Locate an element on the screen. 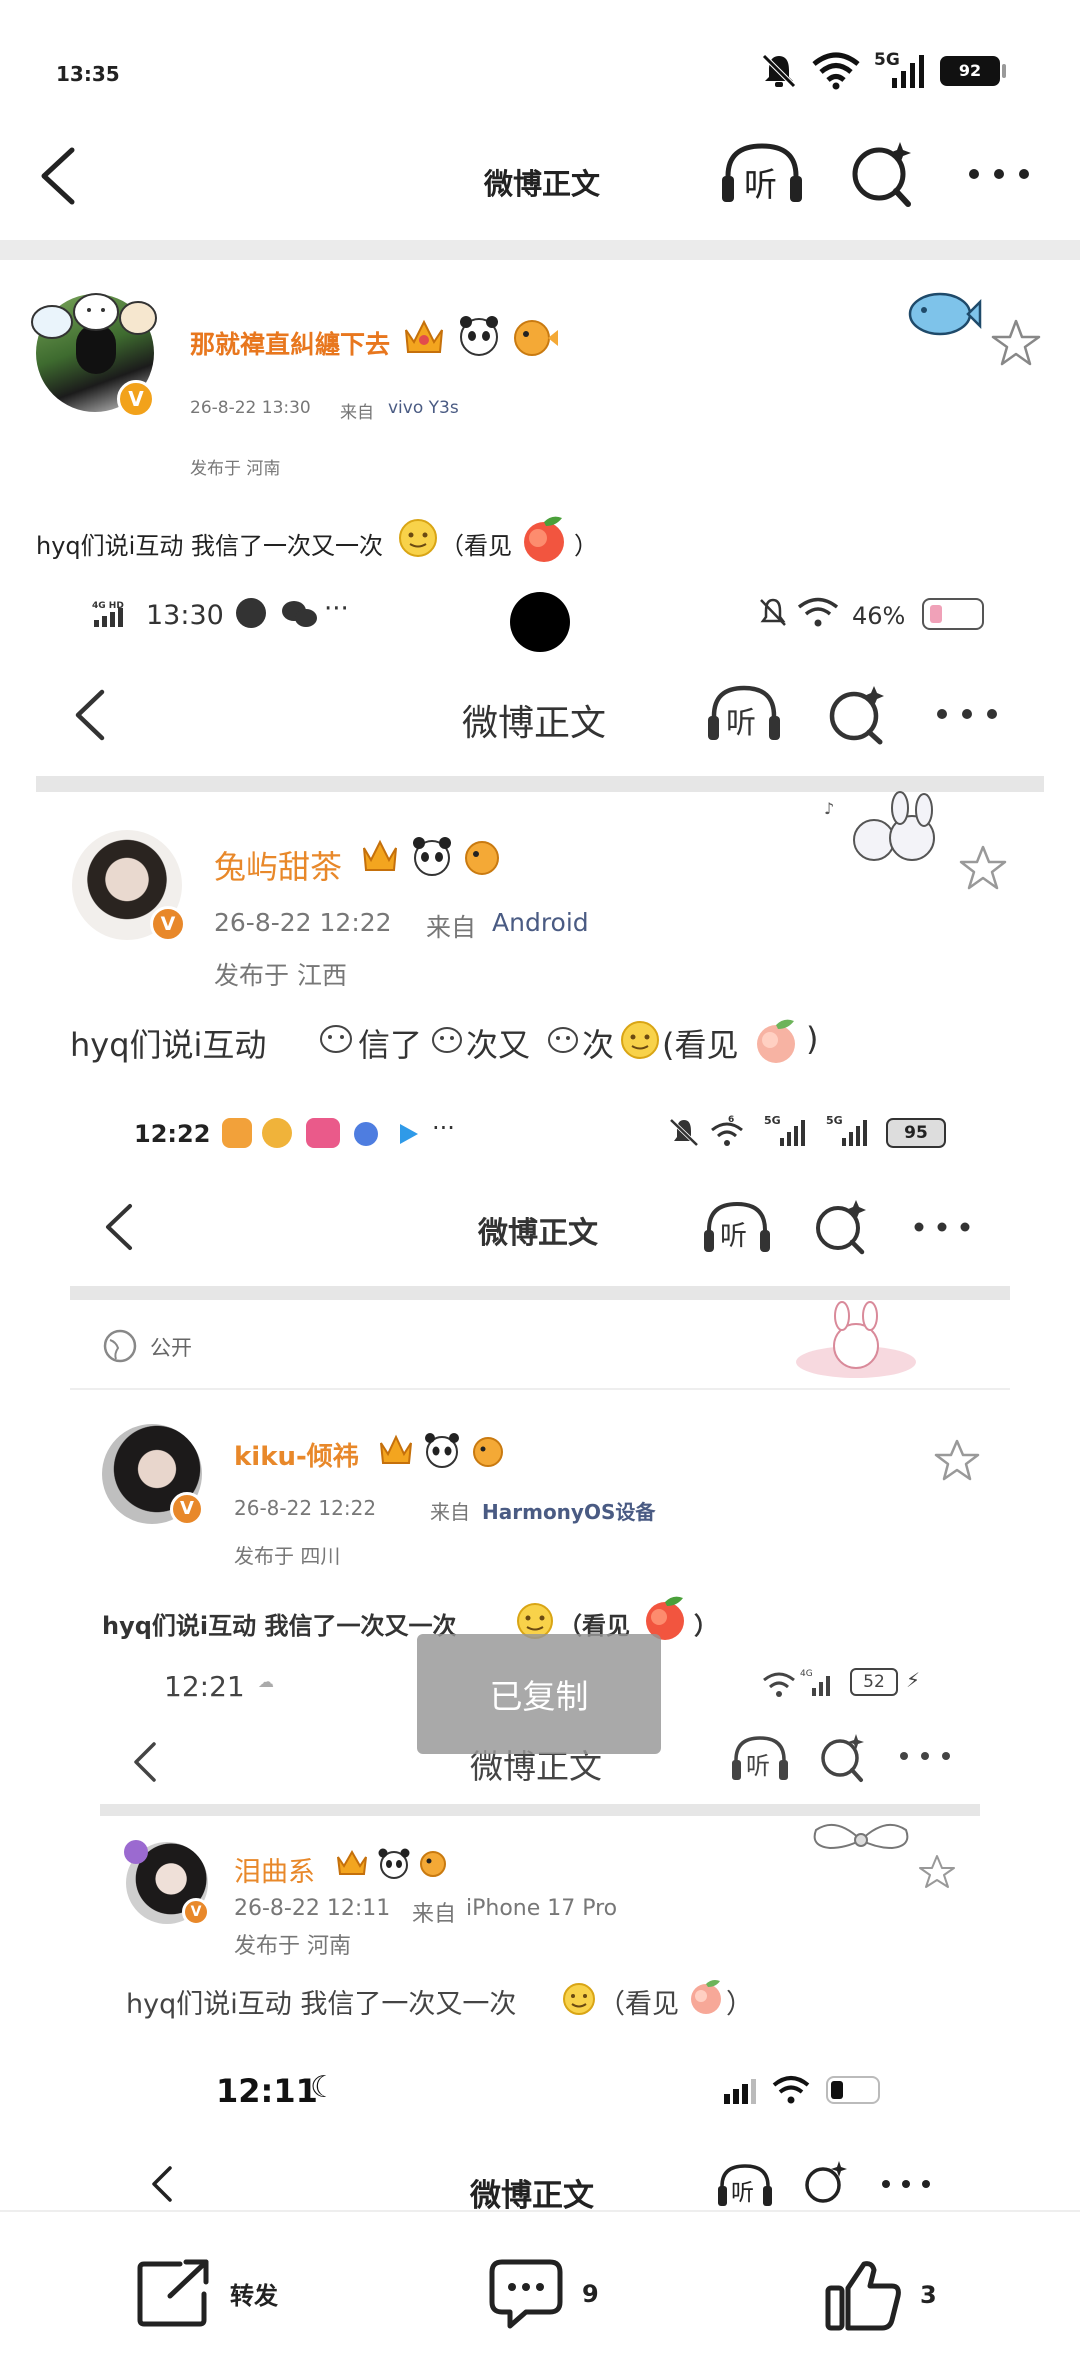 The width and height of the screenshot is (1080, 2374). shot3-listen-label: 听 is located at coordinates (758, 1766).